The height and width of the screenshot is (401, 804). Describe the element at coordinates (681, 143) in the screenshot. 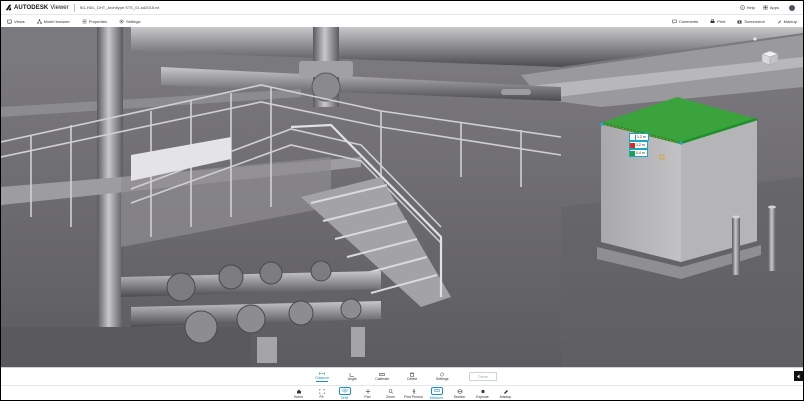

I see `measure-point-end` at that location.